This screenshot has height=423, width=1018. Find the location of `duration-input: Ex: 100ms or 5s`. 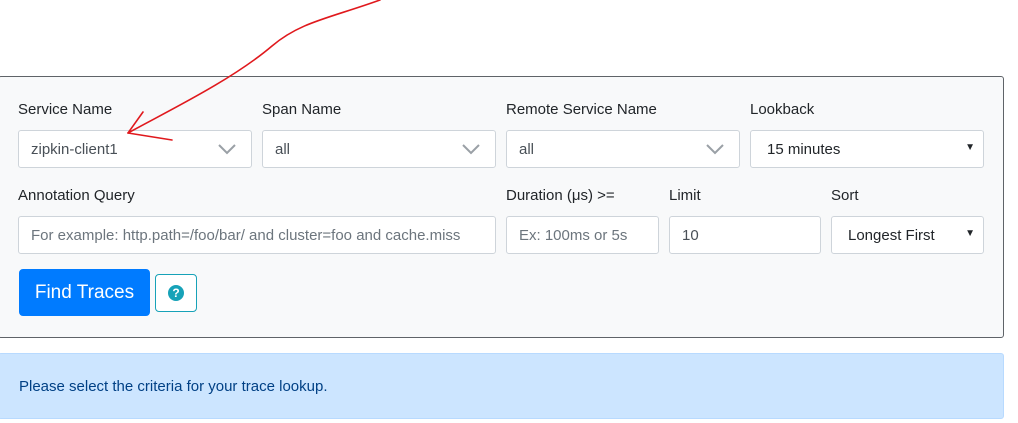

duration-input: Ex: 100ms or 5s is located at coordinates (582, 235).